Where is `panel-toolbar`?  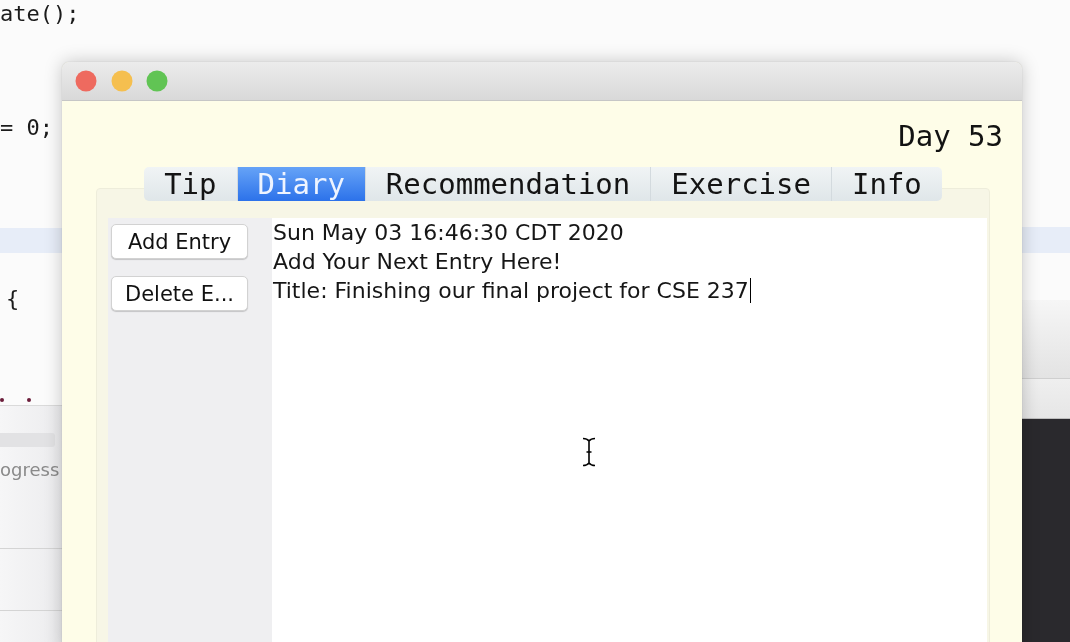 panel-toolbar is located at coordinates (1046, 399).